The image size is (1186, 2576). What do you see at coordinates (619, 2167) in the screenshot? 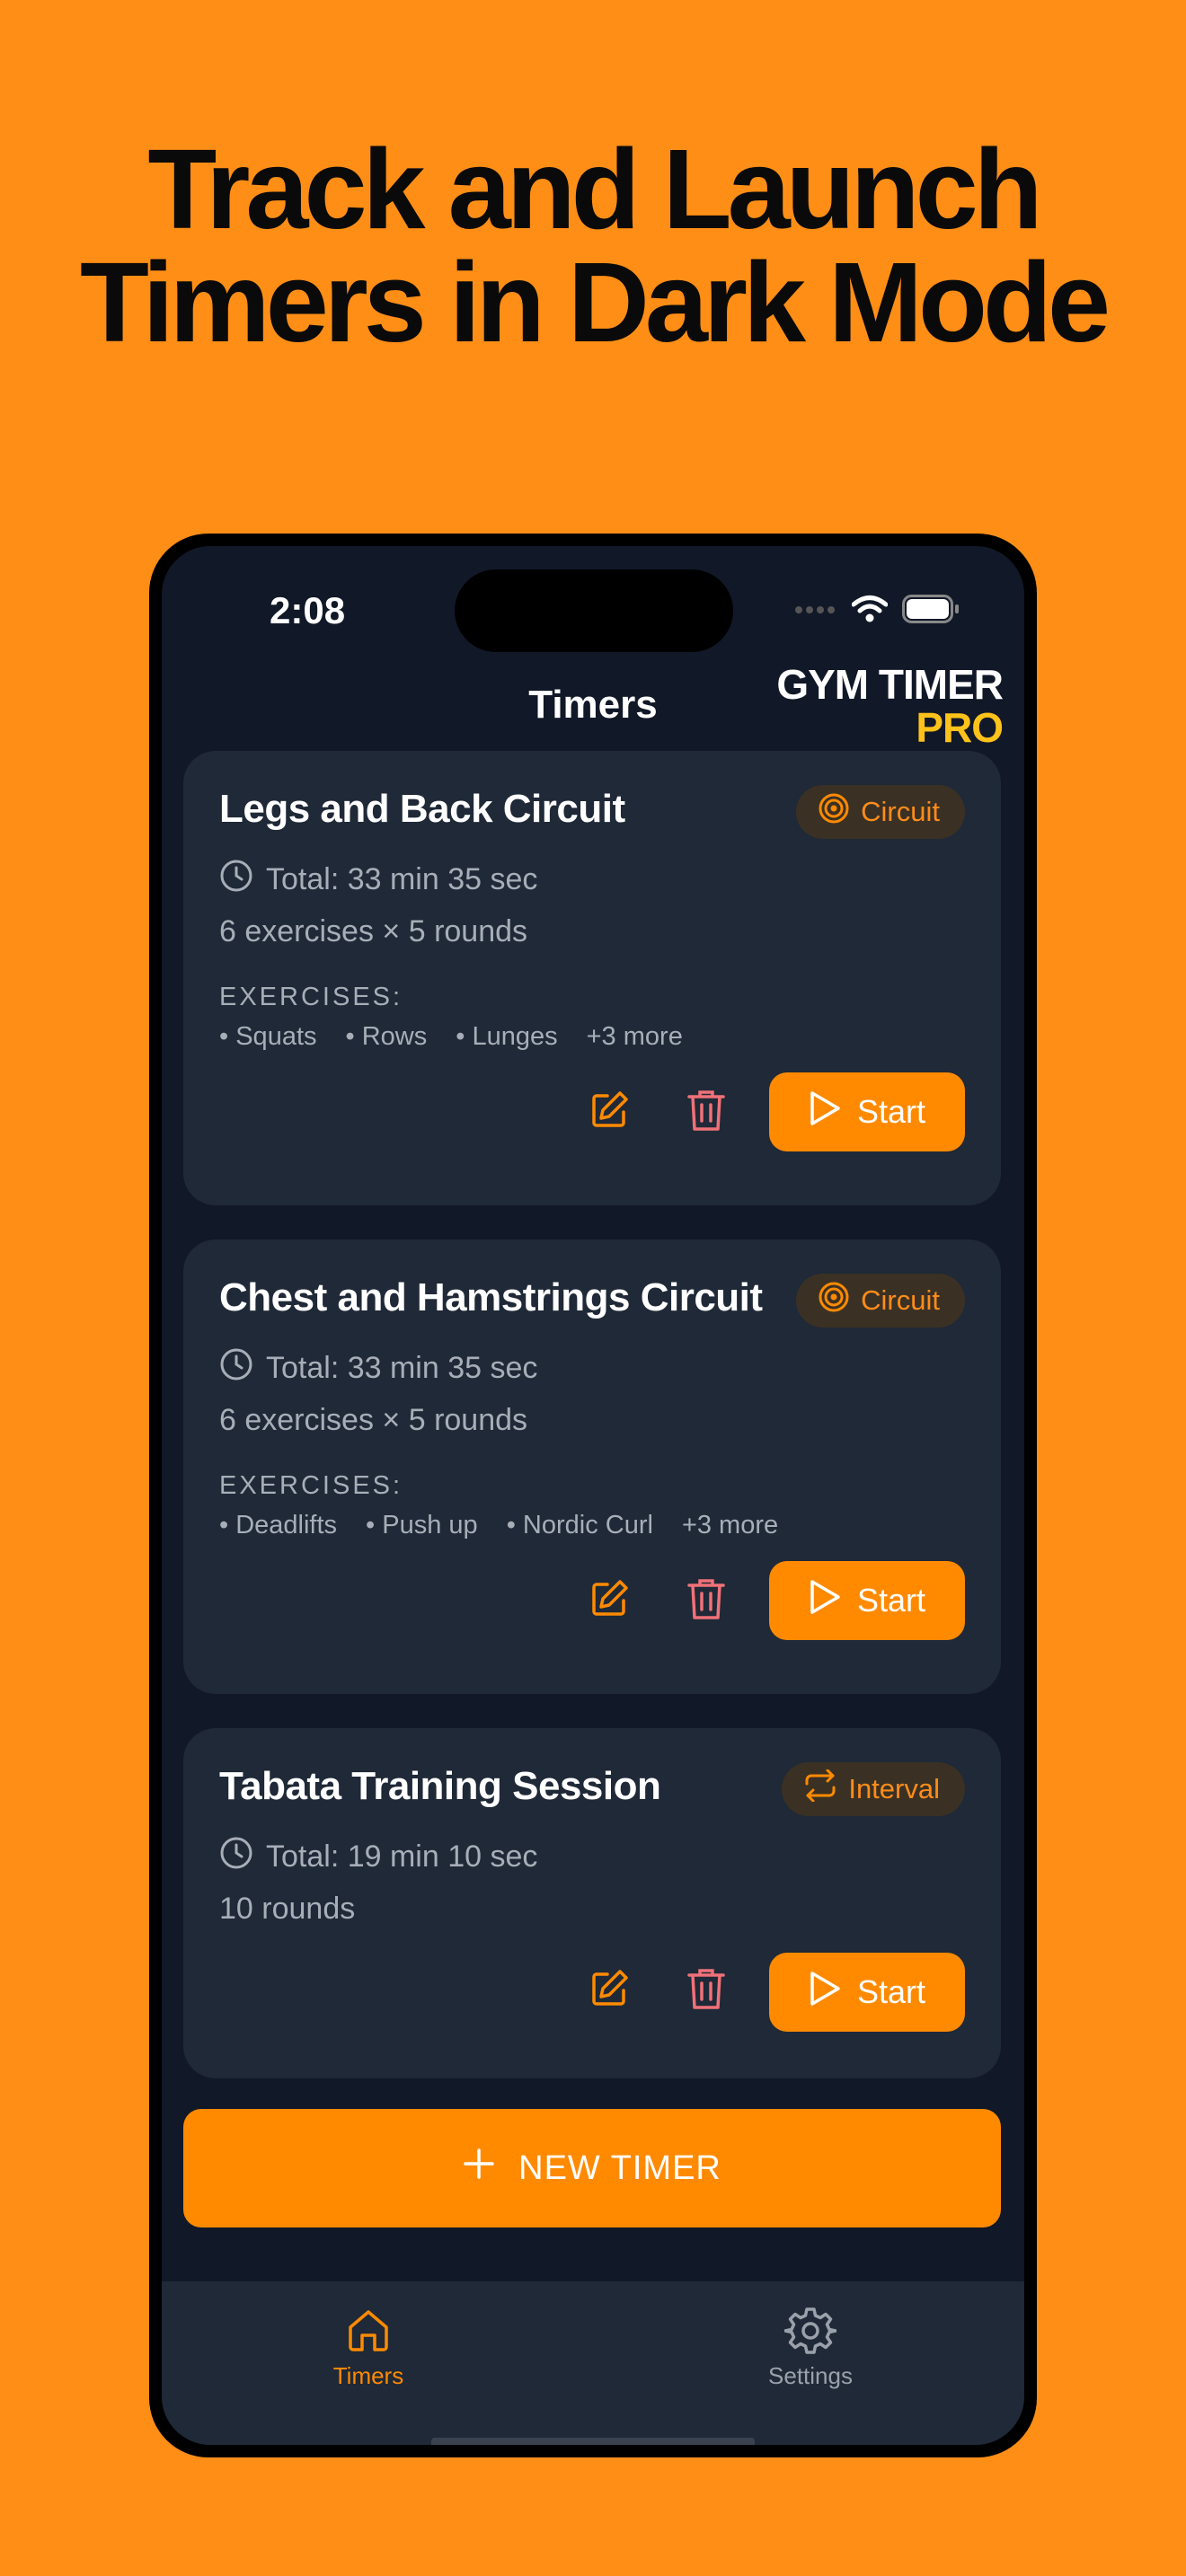
I see `new-timer-label: NEW TIMER` at bounding box center [619, 2167].